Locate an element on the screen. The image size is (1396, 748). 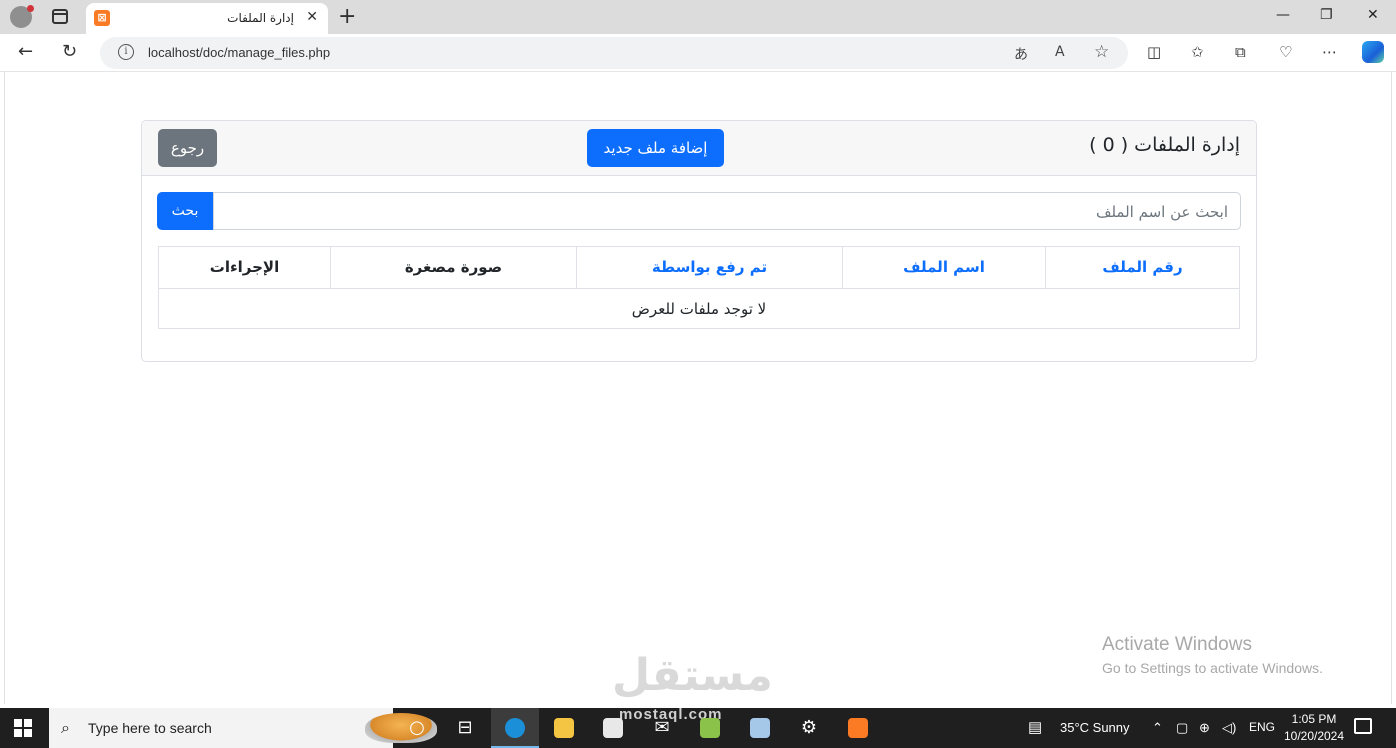
info-icon: i is located at coordinates (126, 52).